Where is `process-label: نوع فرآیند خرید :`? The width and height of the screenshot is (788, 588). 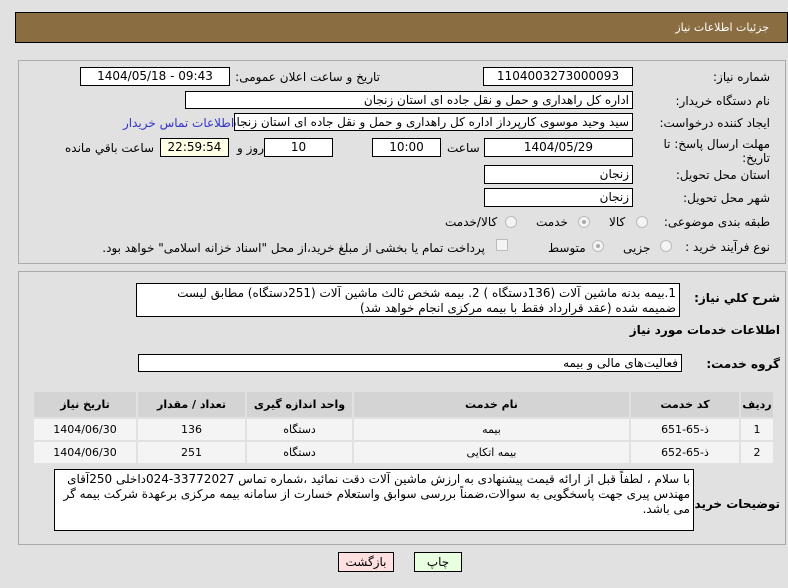
process-label: نوع فرآیند خرید : is located at coordinates (727, 247).